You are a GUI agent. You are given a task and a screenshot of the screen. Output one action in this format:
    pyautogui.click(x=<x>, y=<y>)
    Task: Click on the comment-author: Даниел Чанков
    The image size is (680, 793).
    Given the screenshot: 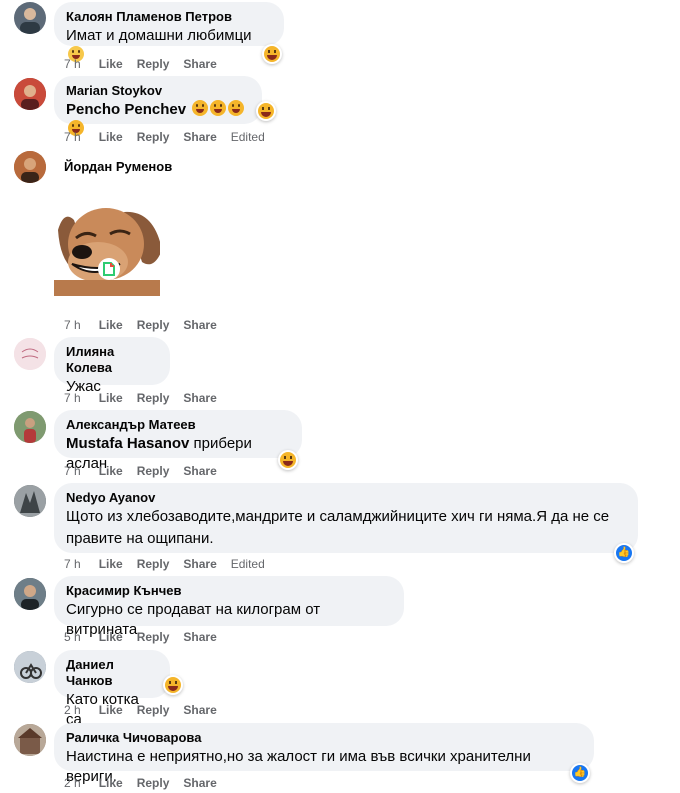 What is the action you would take?
    pyautogui.click(x=112, y=673)
    